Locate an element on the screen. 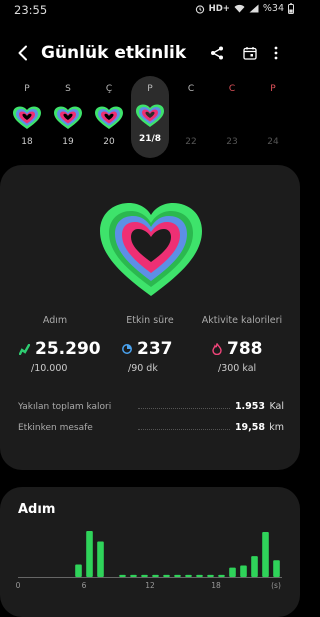 Image resolution: width=320 pixels, height=617 pixels. steps-value: 25.290 is located at coordinates (68, 349).